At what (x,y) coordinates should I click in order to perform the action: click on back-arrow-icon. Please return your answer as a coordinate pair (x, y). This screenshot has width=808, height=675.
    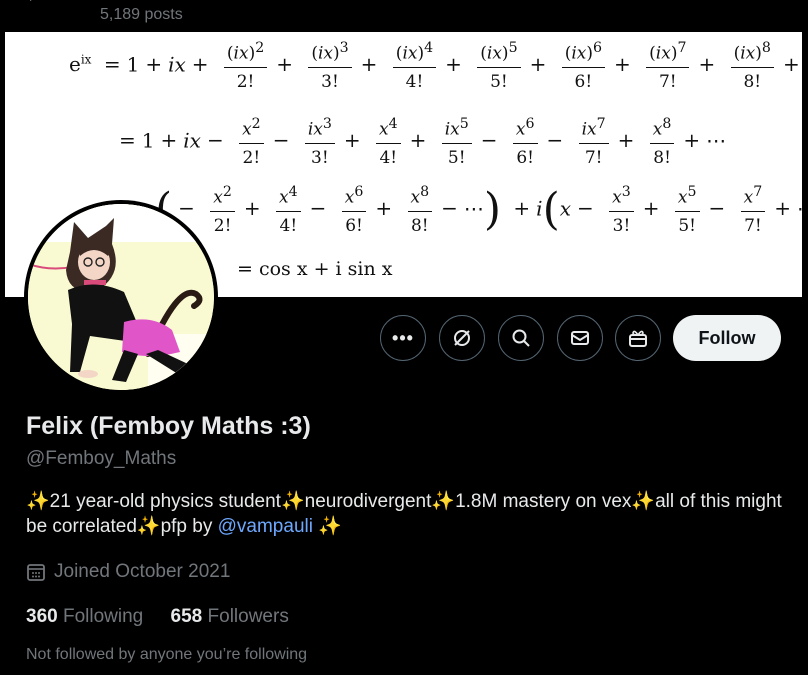
    Looking at the image, I should click on (36, 4).